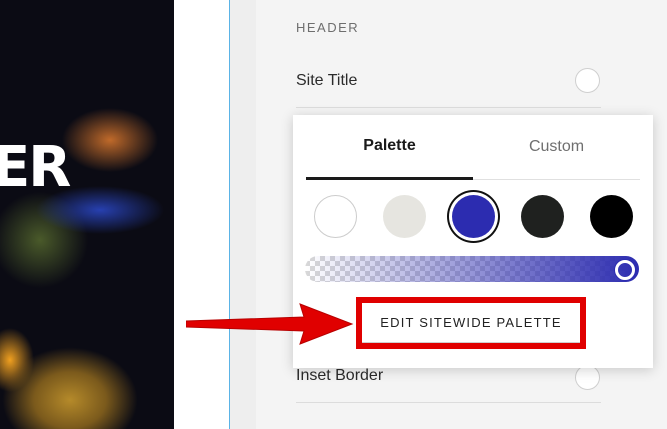 The width and height of the screenshot is (667, 429). What do you see at coordinates (472, 269) in the screenshot?
I see `opacity-slider` at bounding box center [472, 269].